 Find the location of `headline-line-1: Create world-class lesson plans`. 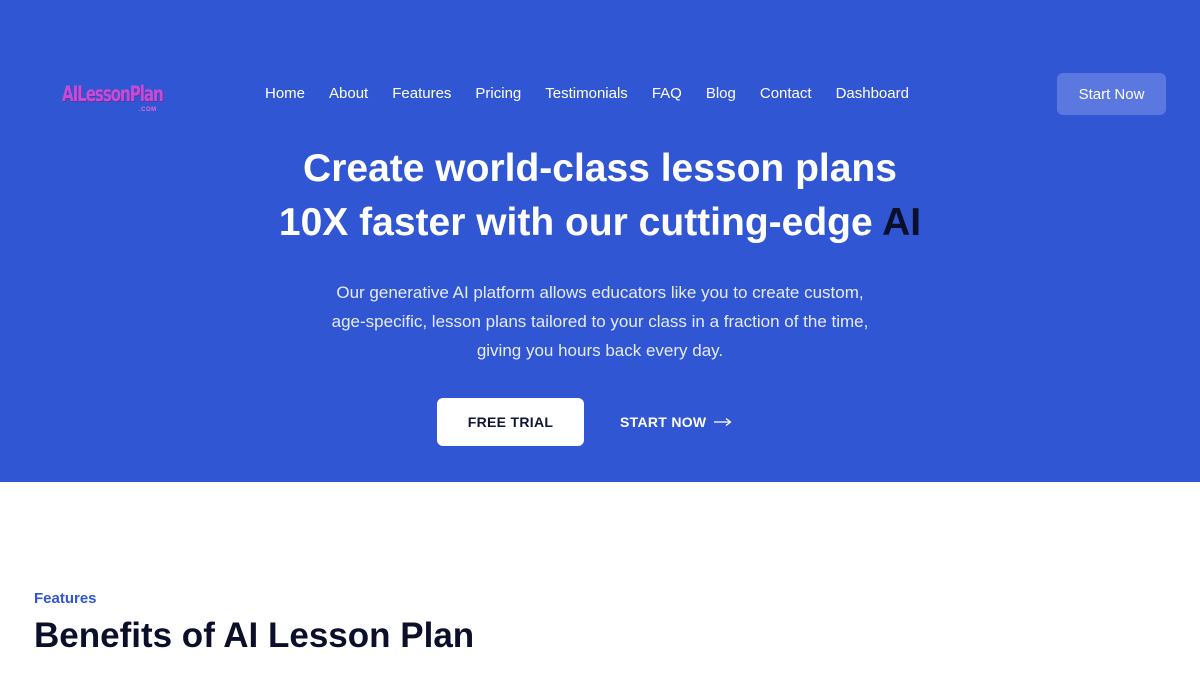

headline-line-1: Create world-class lesson plans is located at coordinates (600, 168).